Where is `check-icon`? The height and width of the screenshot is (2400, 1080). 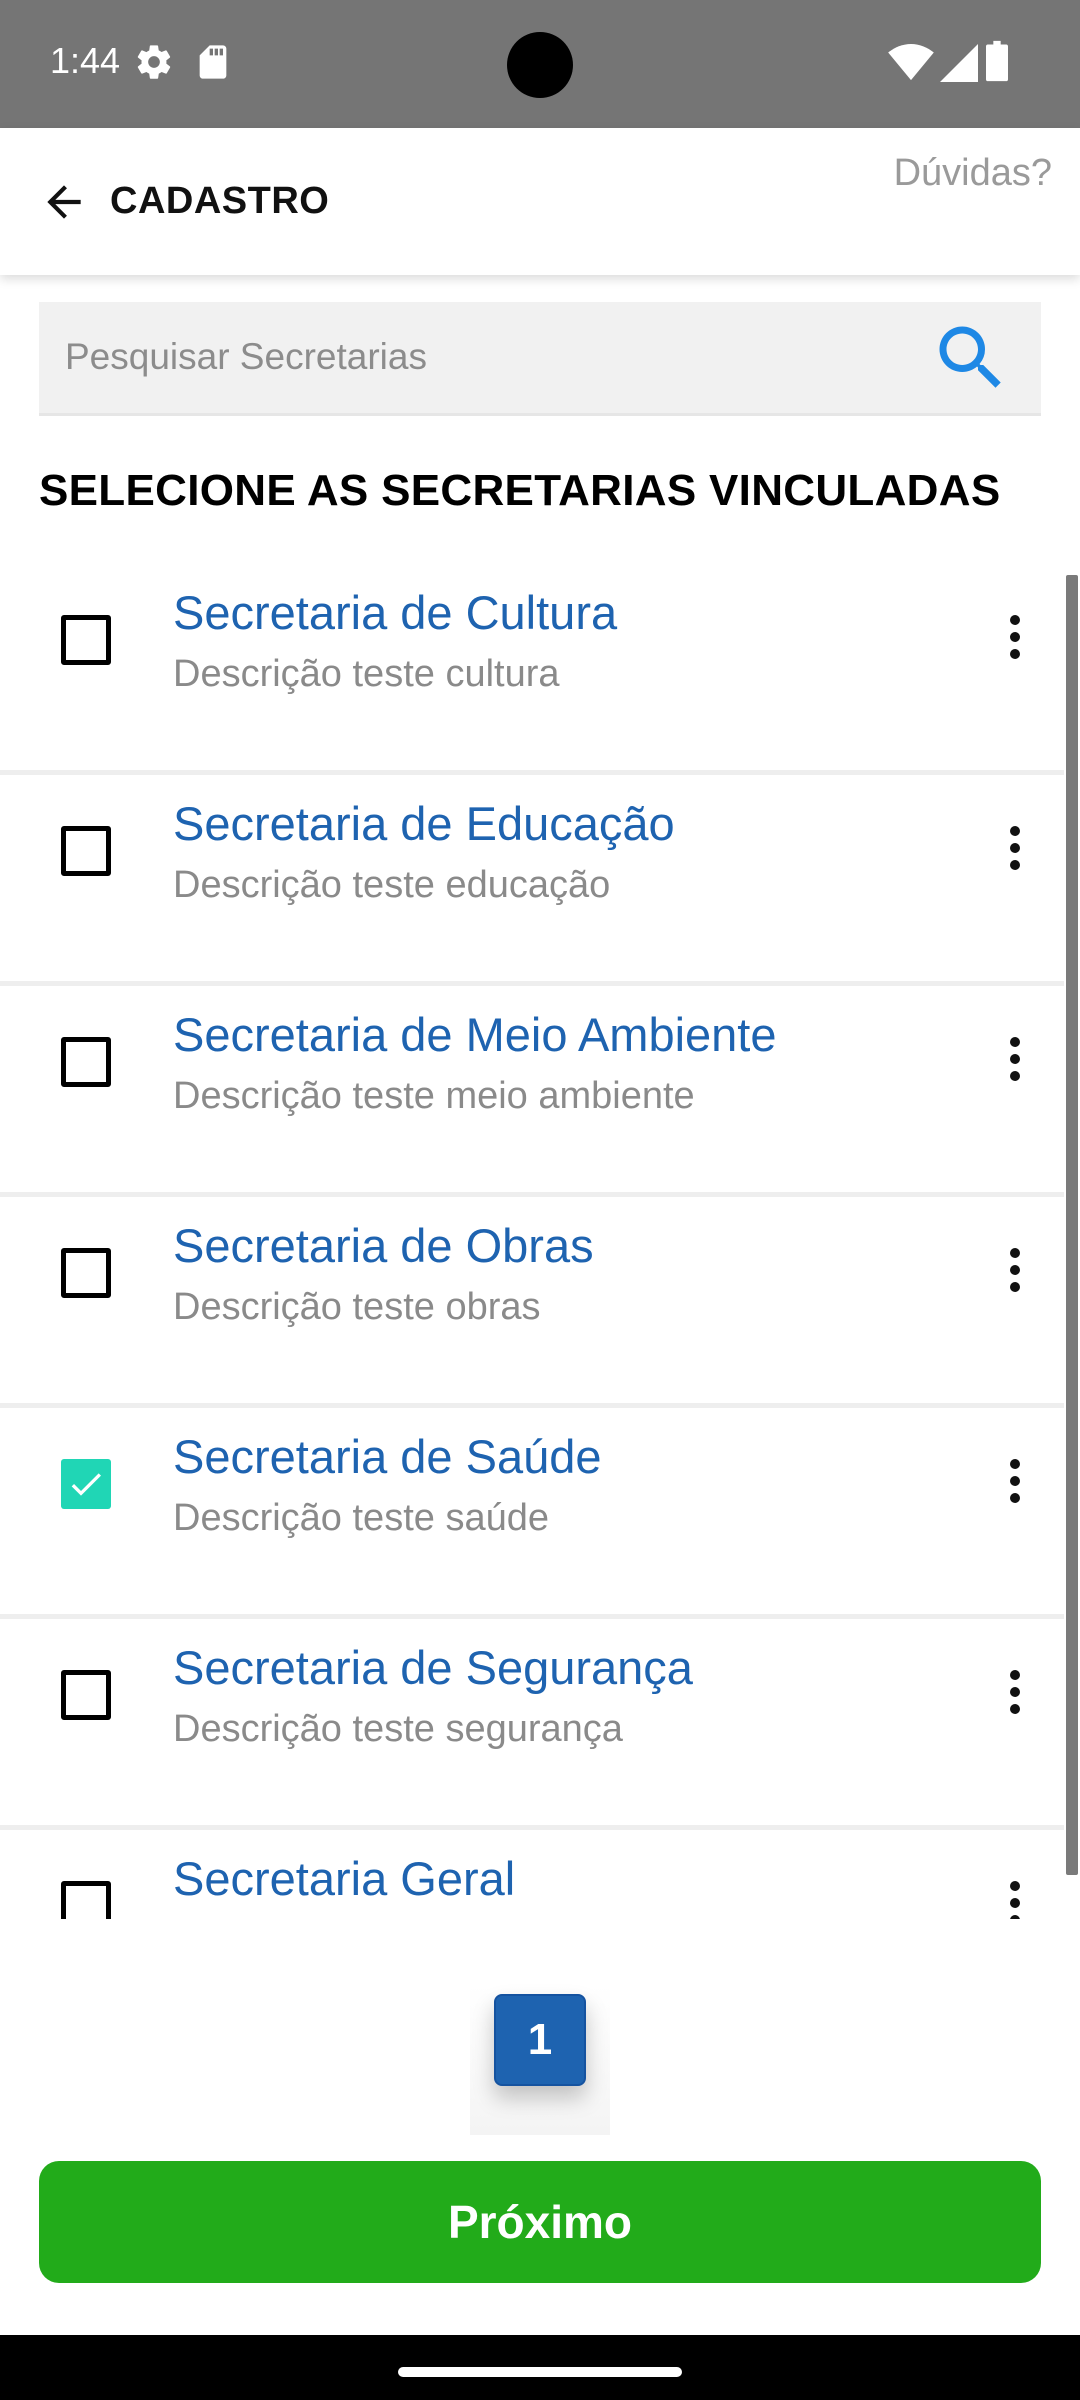 check-icon is located at coordinates (86, 1484).